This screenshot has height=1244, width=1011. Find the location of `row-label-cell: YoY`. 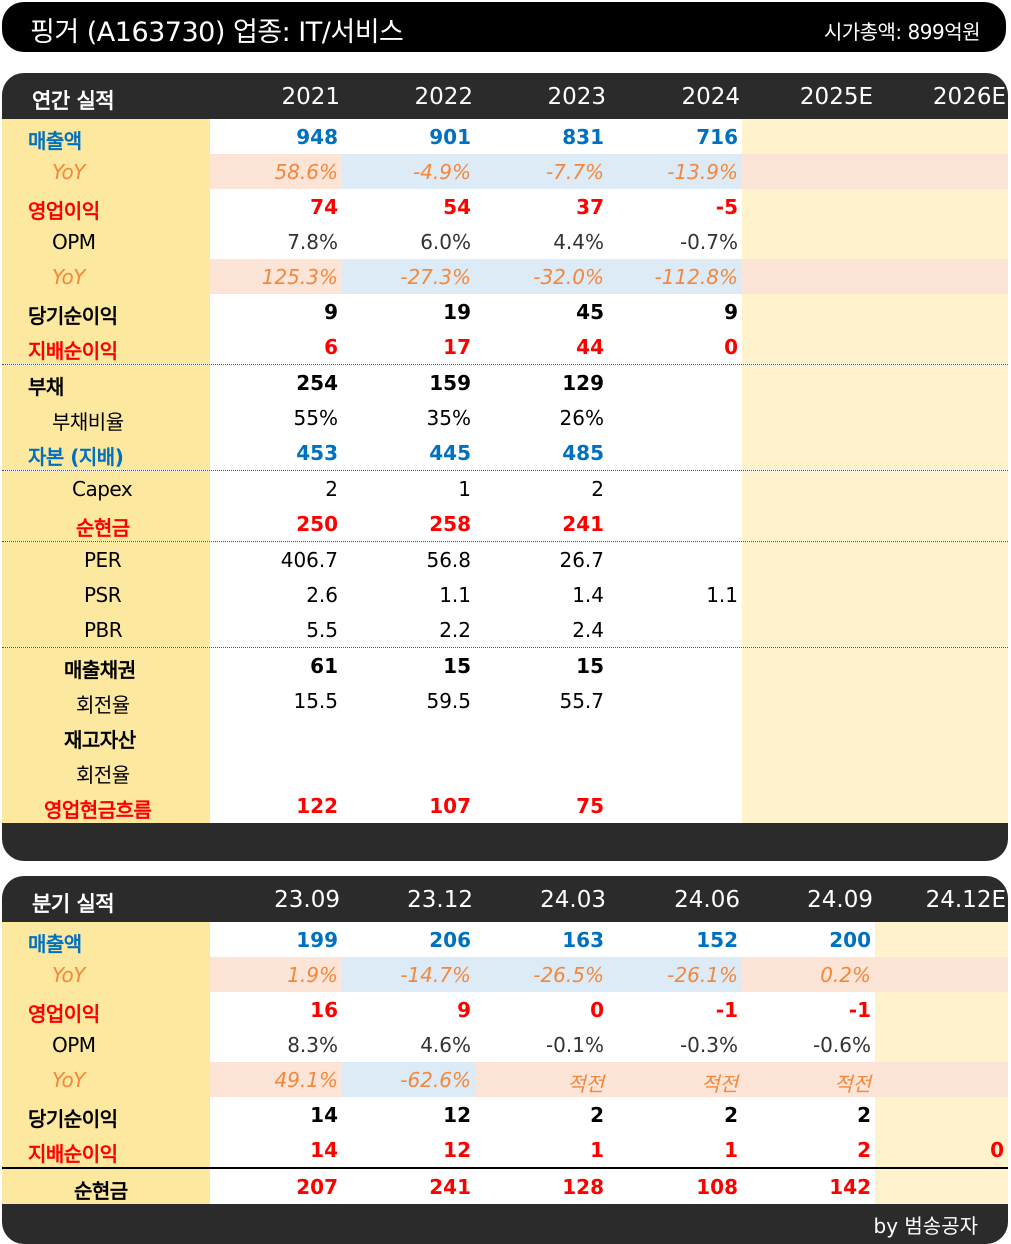

row-label-cell: YoY is located at coordinates (106, 276).